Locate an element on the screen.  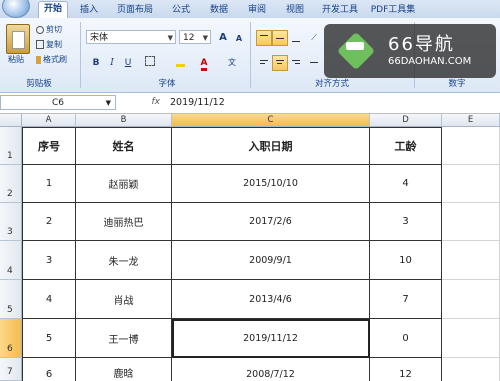
row-header-5: 5 is located at coordinates (11, 299).